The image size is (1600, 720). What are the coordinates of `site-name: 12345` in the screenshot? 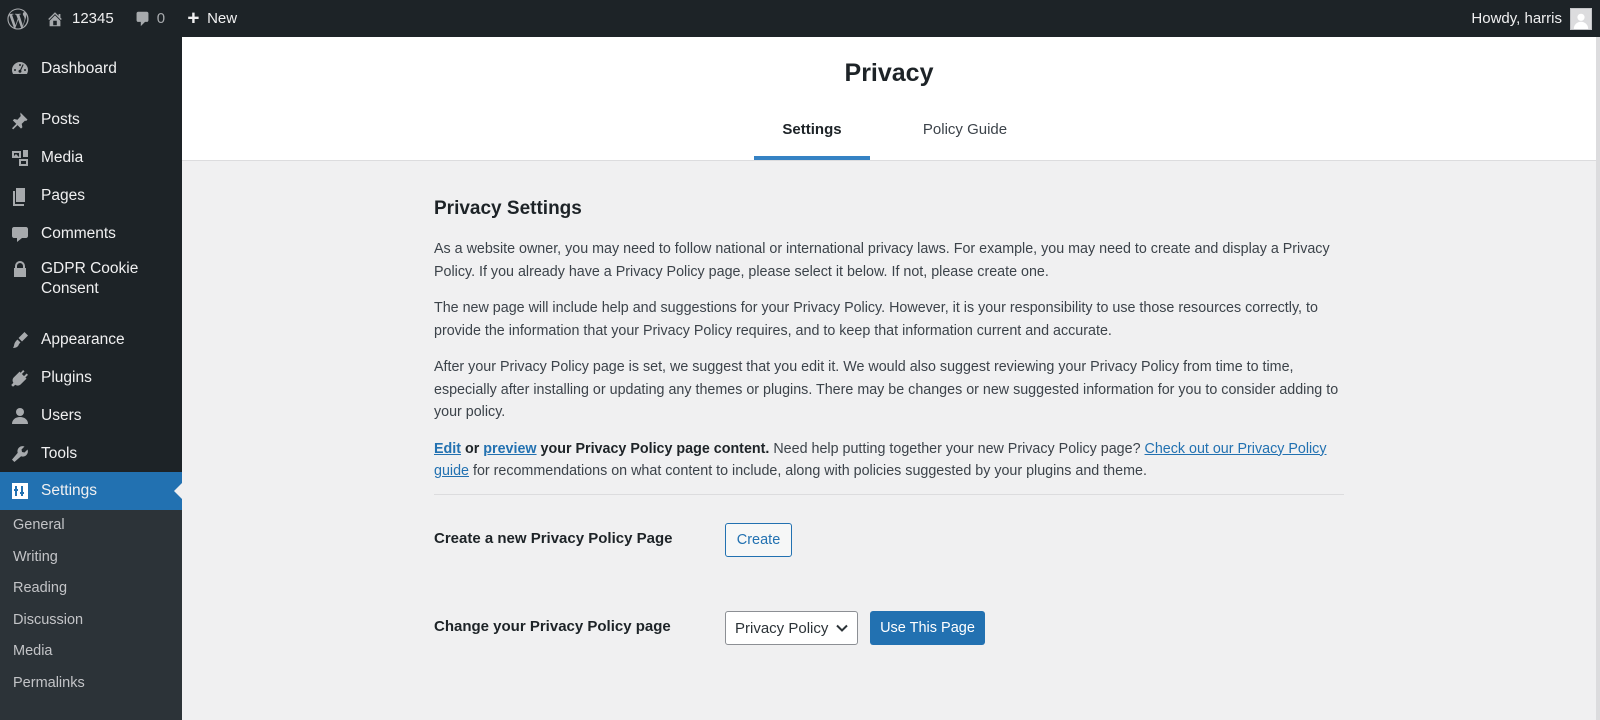 It's located at (93, 18).